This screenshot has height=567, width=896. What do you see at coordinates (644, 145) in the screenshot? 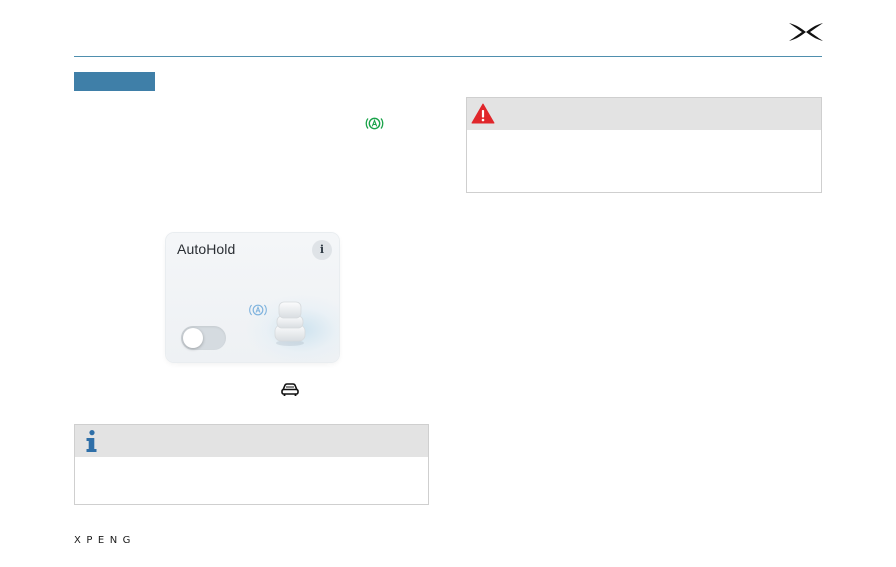
I see `warning-box` at bounding box center [644, 145].